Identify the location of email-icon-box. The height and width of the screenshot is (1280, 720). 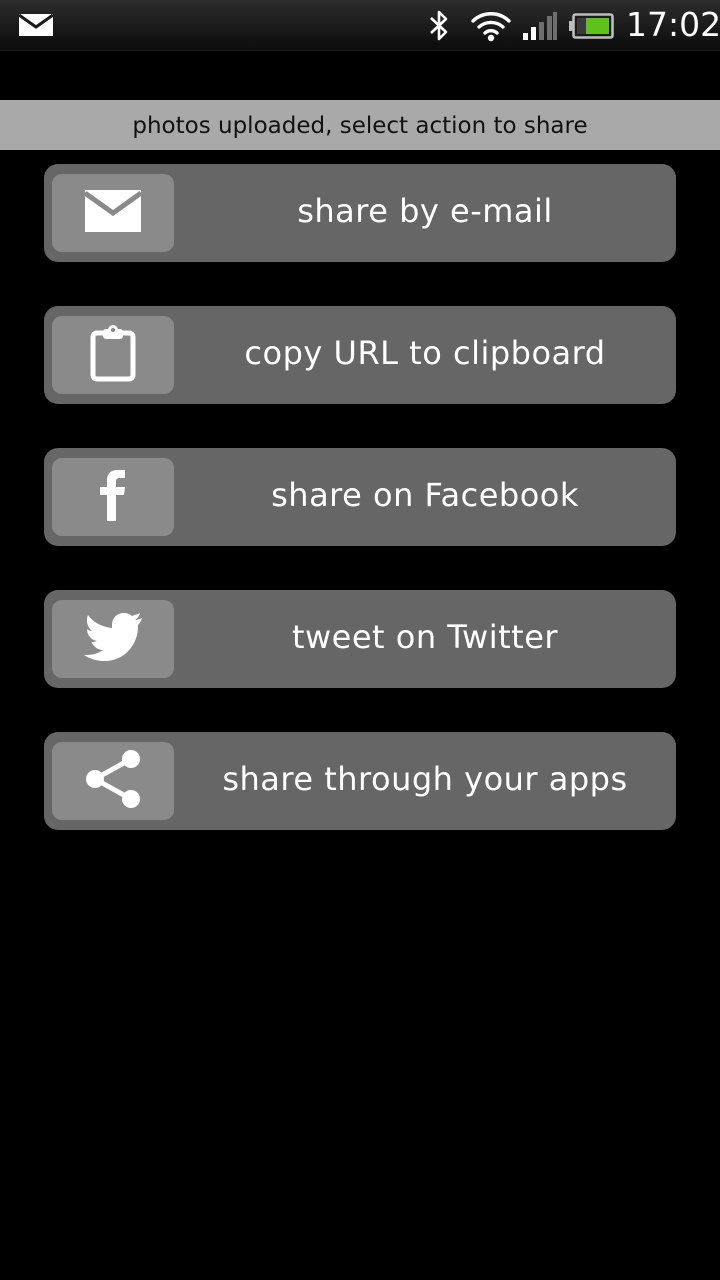
(113, 213).